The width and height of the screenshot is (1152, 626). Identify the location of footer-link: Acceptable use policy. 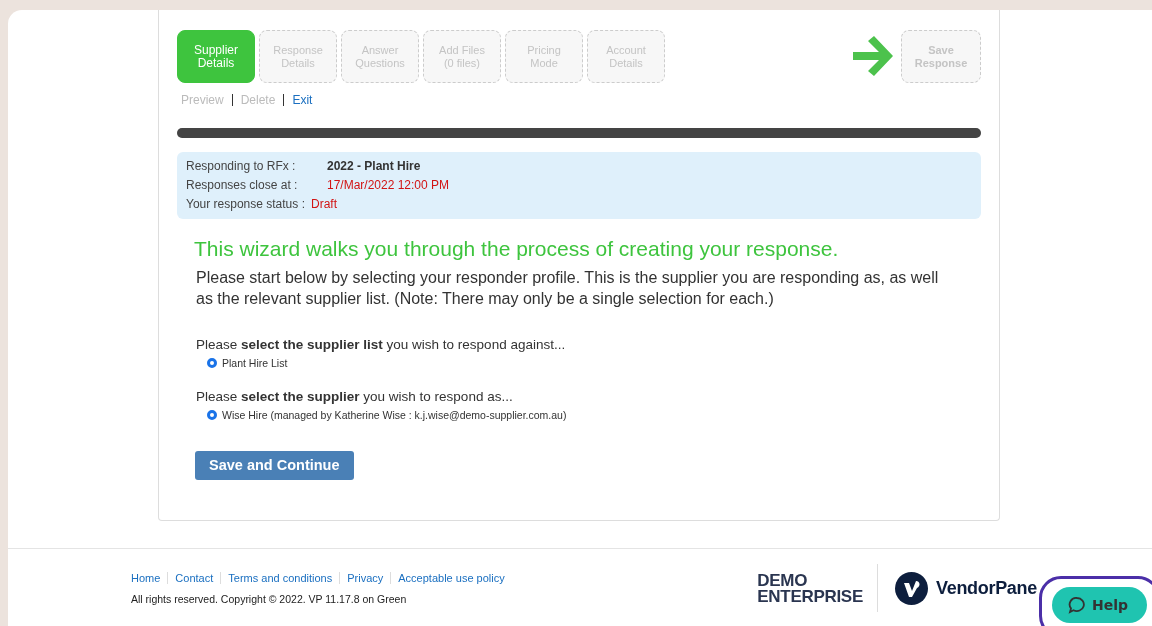
(451, 577).